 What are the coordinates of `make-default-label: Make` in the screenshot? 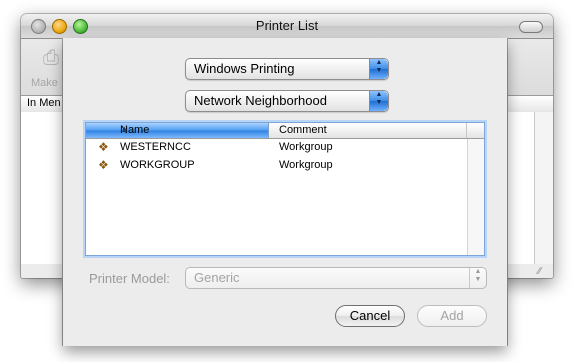 It's located at (44, 83).